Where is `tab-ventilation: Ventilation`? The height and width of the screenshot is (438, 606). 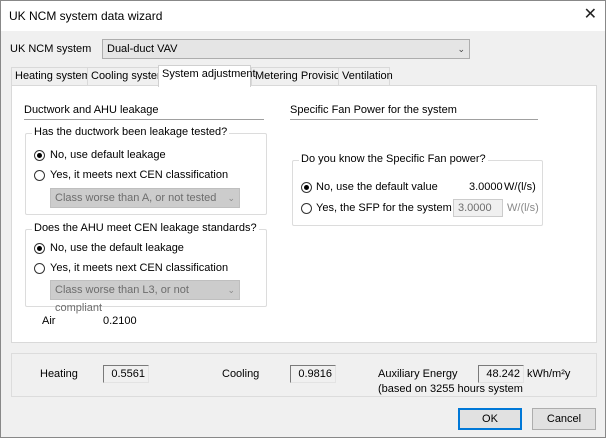
tab-ventilation: Ventilation is located at coordinates (365, 76).